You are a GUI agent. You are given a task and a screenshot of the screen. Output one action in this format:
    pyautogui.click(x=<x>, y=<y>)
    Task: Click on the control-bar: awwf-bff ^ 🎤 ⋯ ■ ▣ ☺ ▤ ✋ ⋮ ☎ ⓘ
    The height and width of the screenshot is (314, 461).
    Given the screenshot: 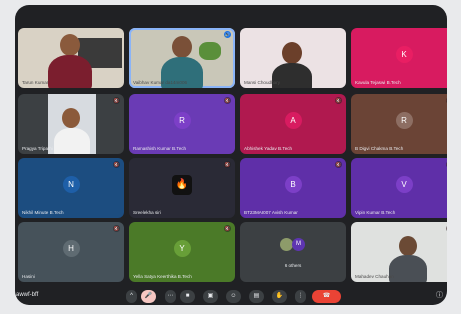 What is the action you would take?
    pyautogui.click(x=231, y=295)
    